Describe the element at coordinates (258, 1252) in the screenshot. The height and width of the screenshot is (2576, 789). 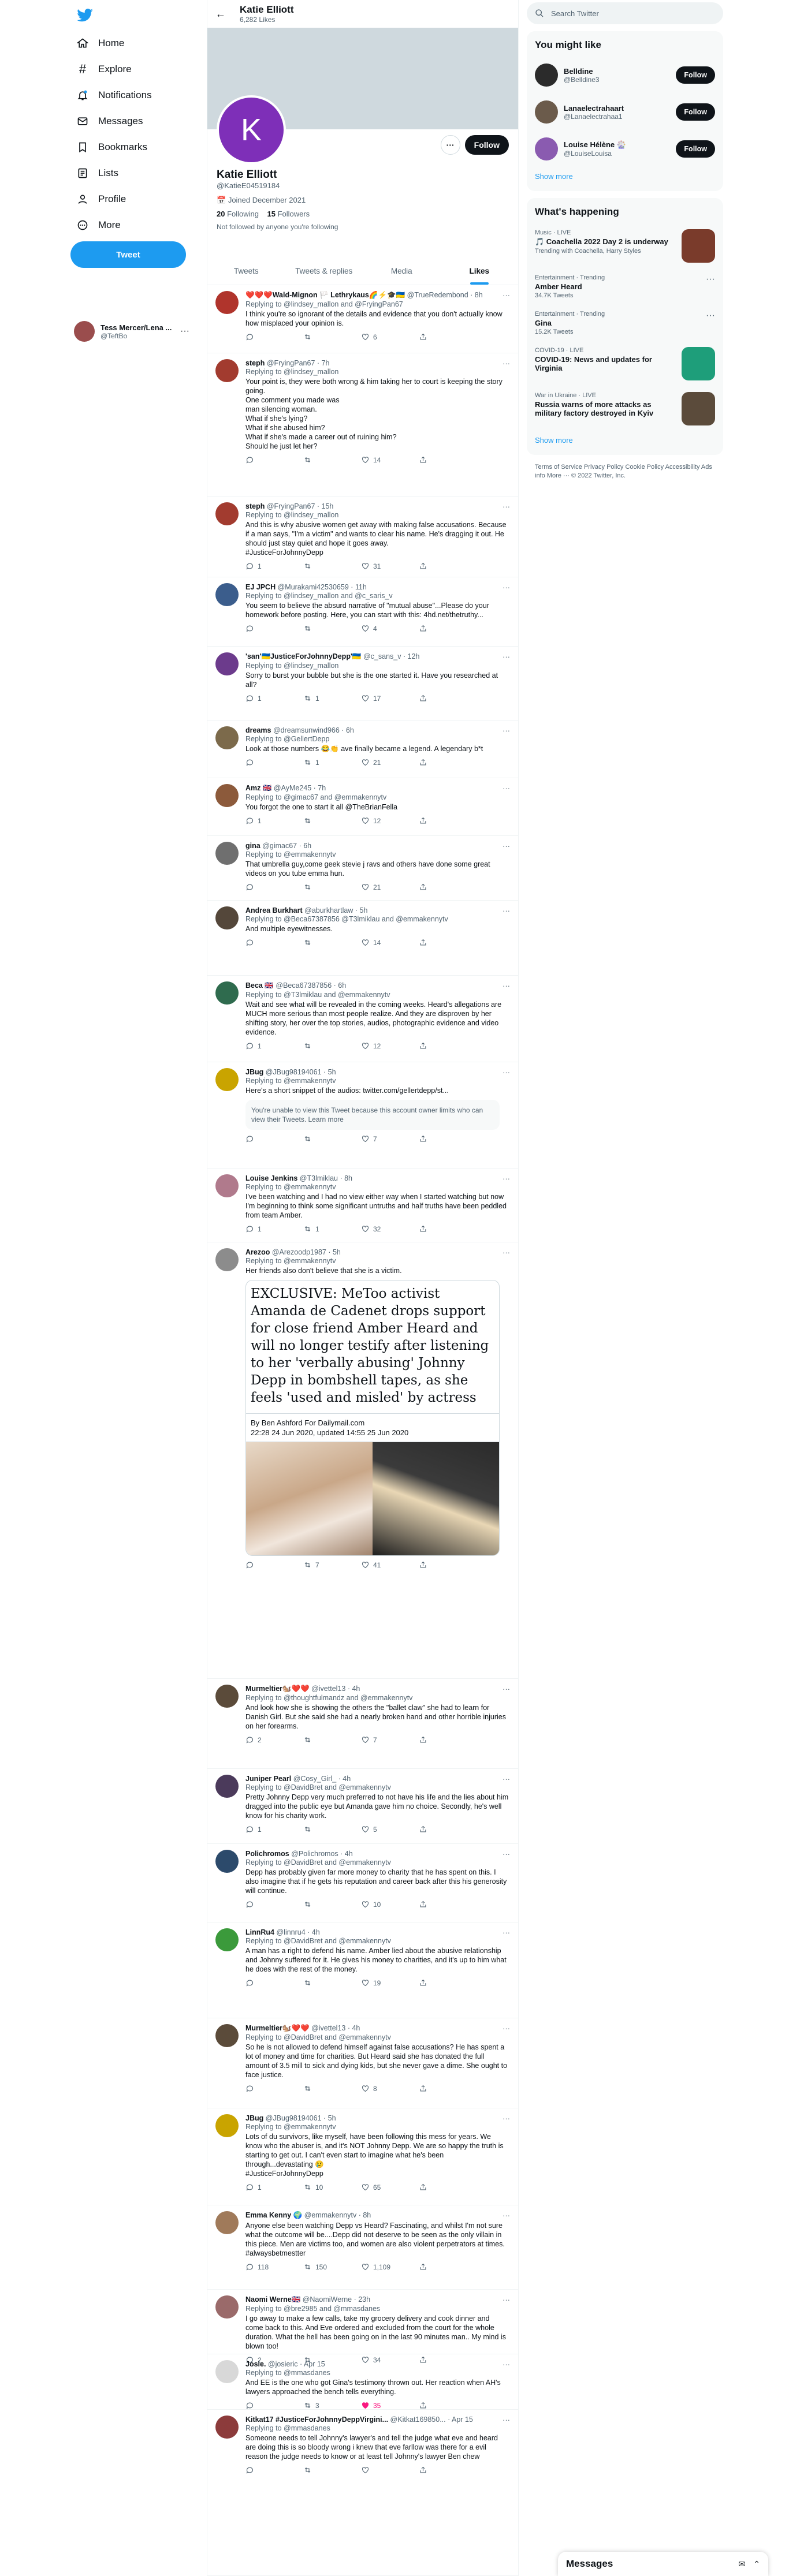
I see `author-name: Arezoo` at that location.